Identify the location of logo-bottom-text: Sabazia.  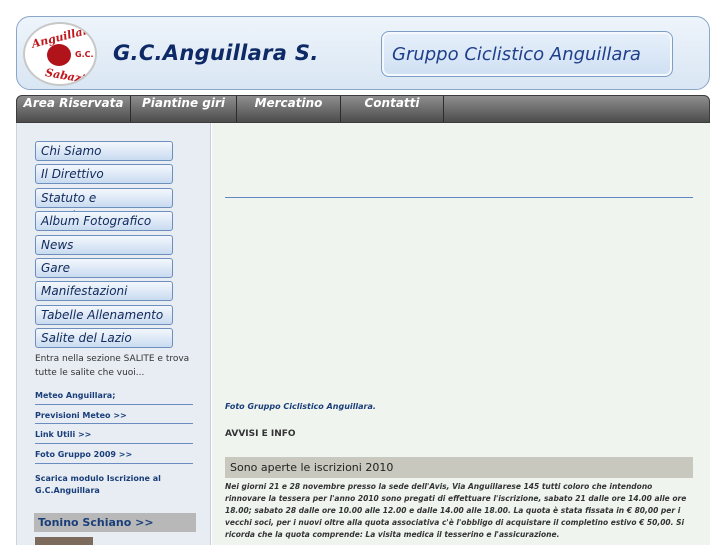
(69, 75).